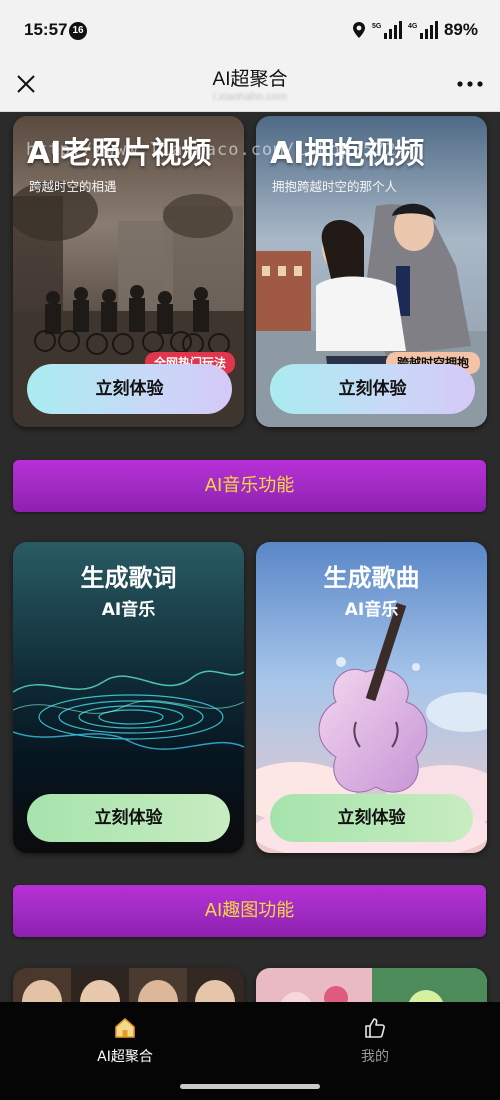 The height and width of the screenshot is (1100, 500). What do you see at coordinates (46, 29) in the screenshot?
I see `status-time: 15:57` at bounding box center [46, 29].